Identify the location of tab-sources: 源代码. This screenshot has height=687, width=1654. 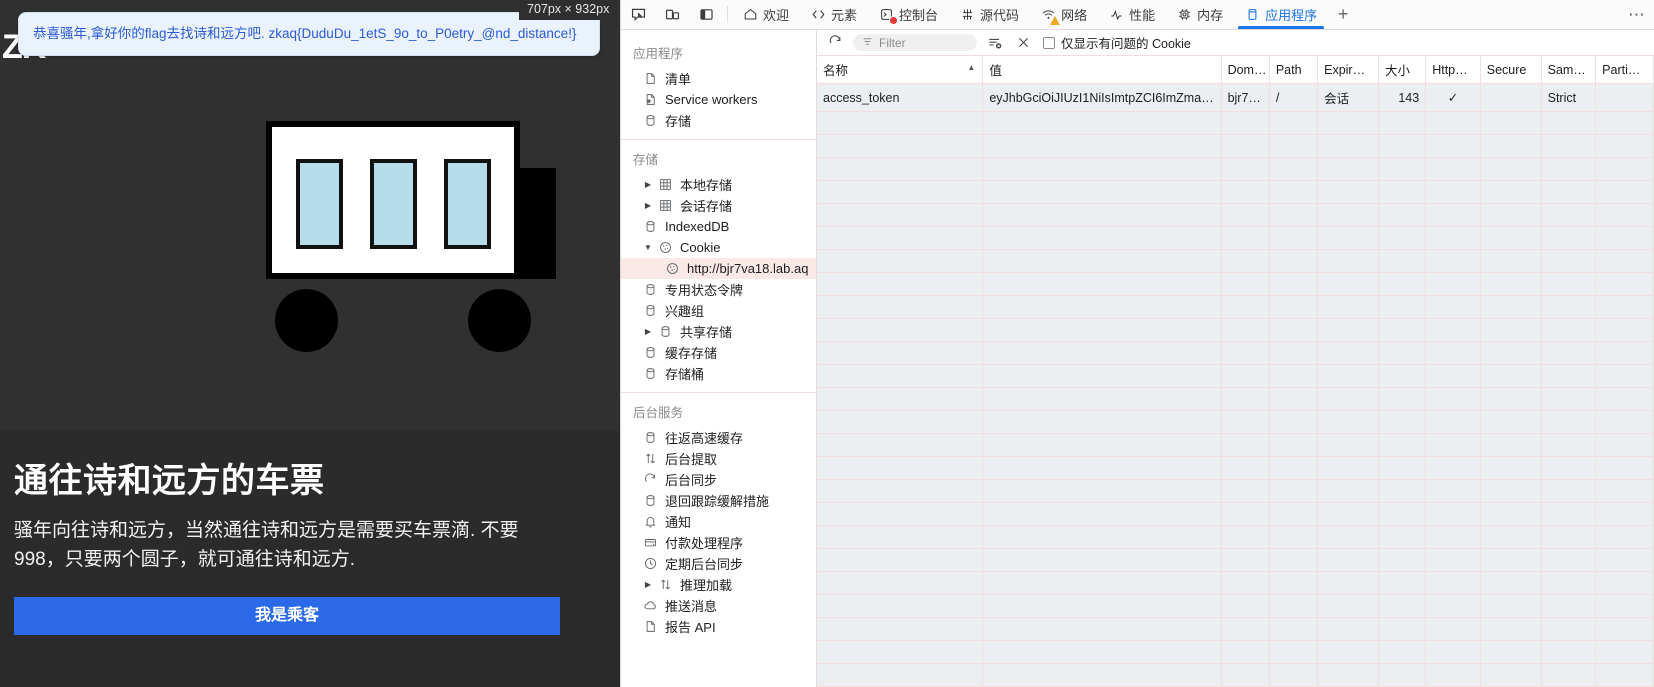
(989, 14).